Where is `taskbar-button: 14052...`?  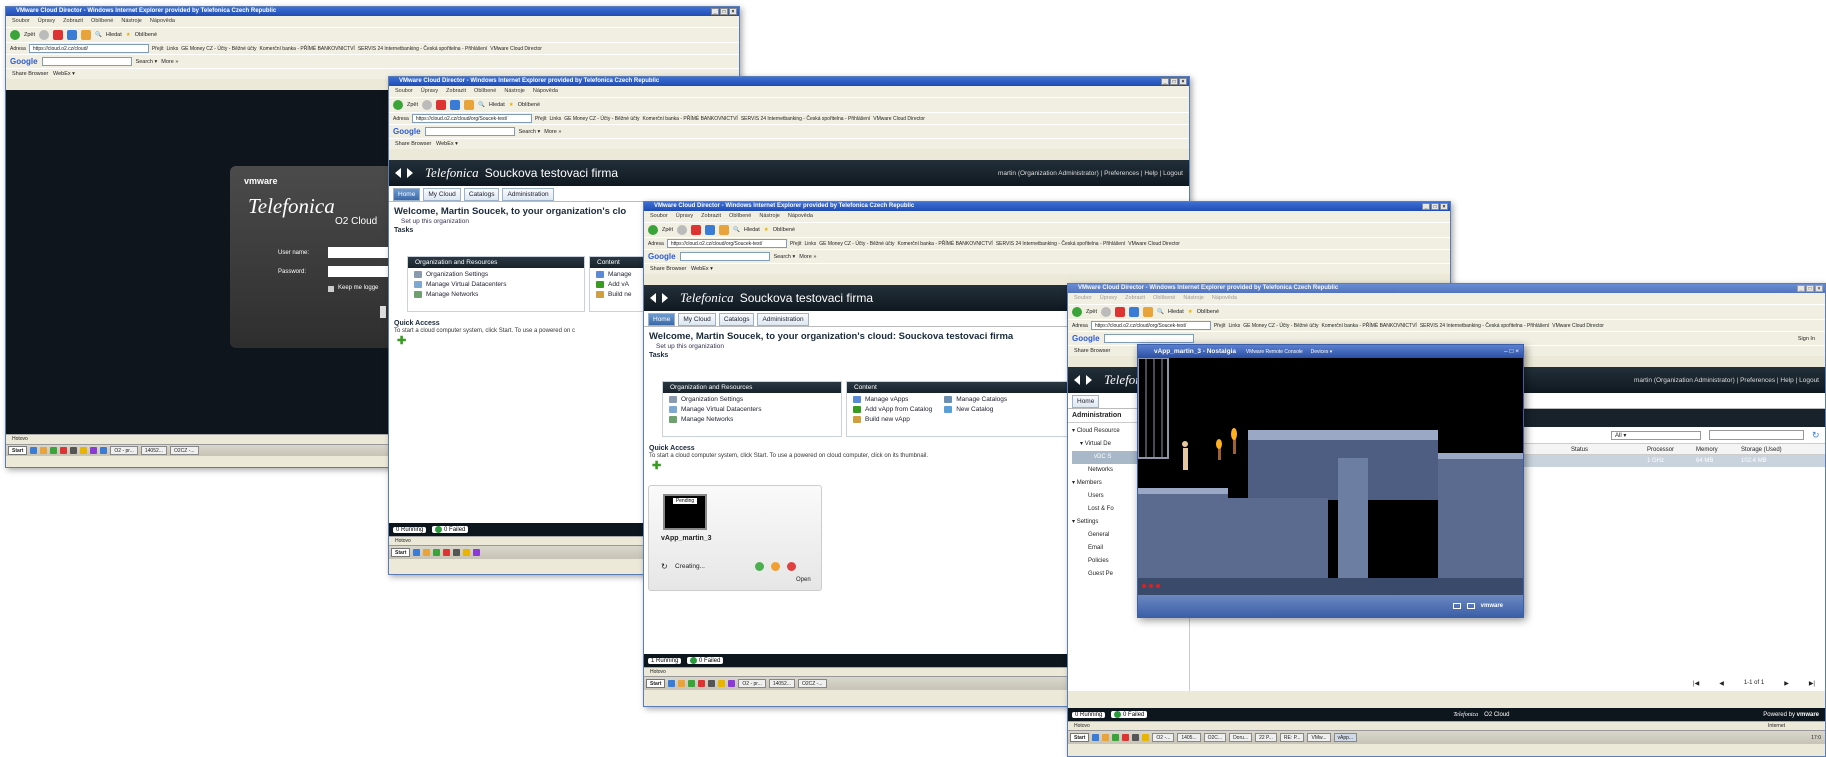 taskbar-button: 14052... is located at coordinates (781, 683).